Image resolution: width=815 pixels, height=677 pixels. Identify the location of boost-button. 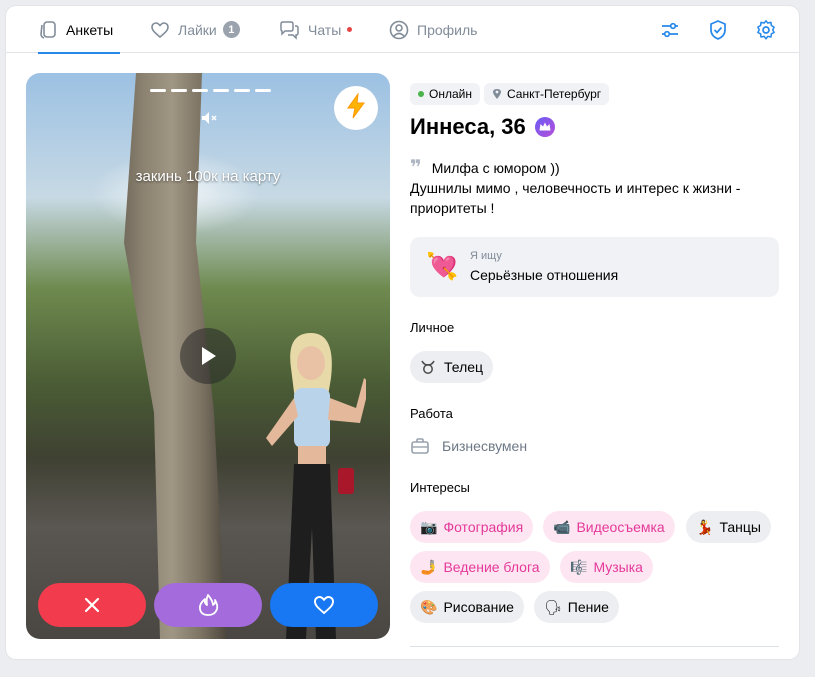
(356, 108).